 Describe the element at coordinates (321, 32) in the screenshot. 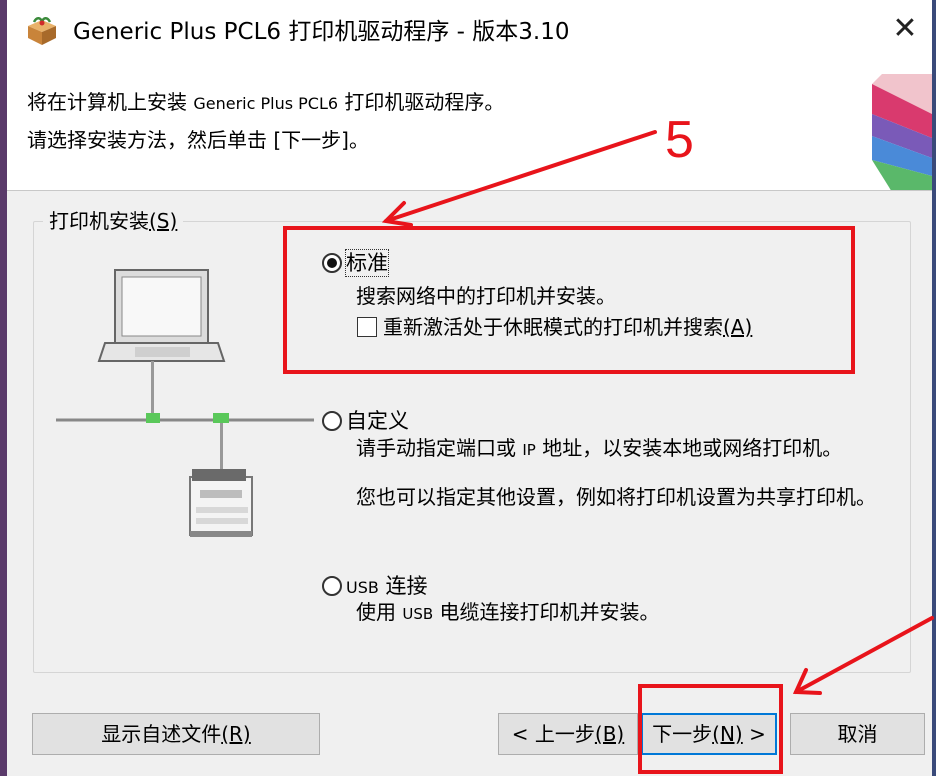

I see `window-title: Generic Plus PCL6 打印机驱动程序 - 版本3.10` at that location.